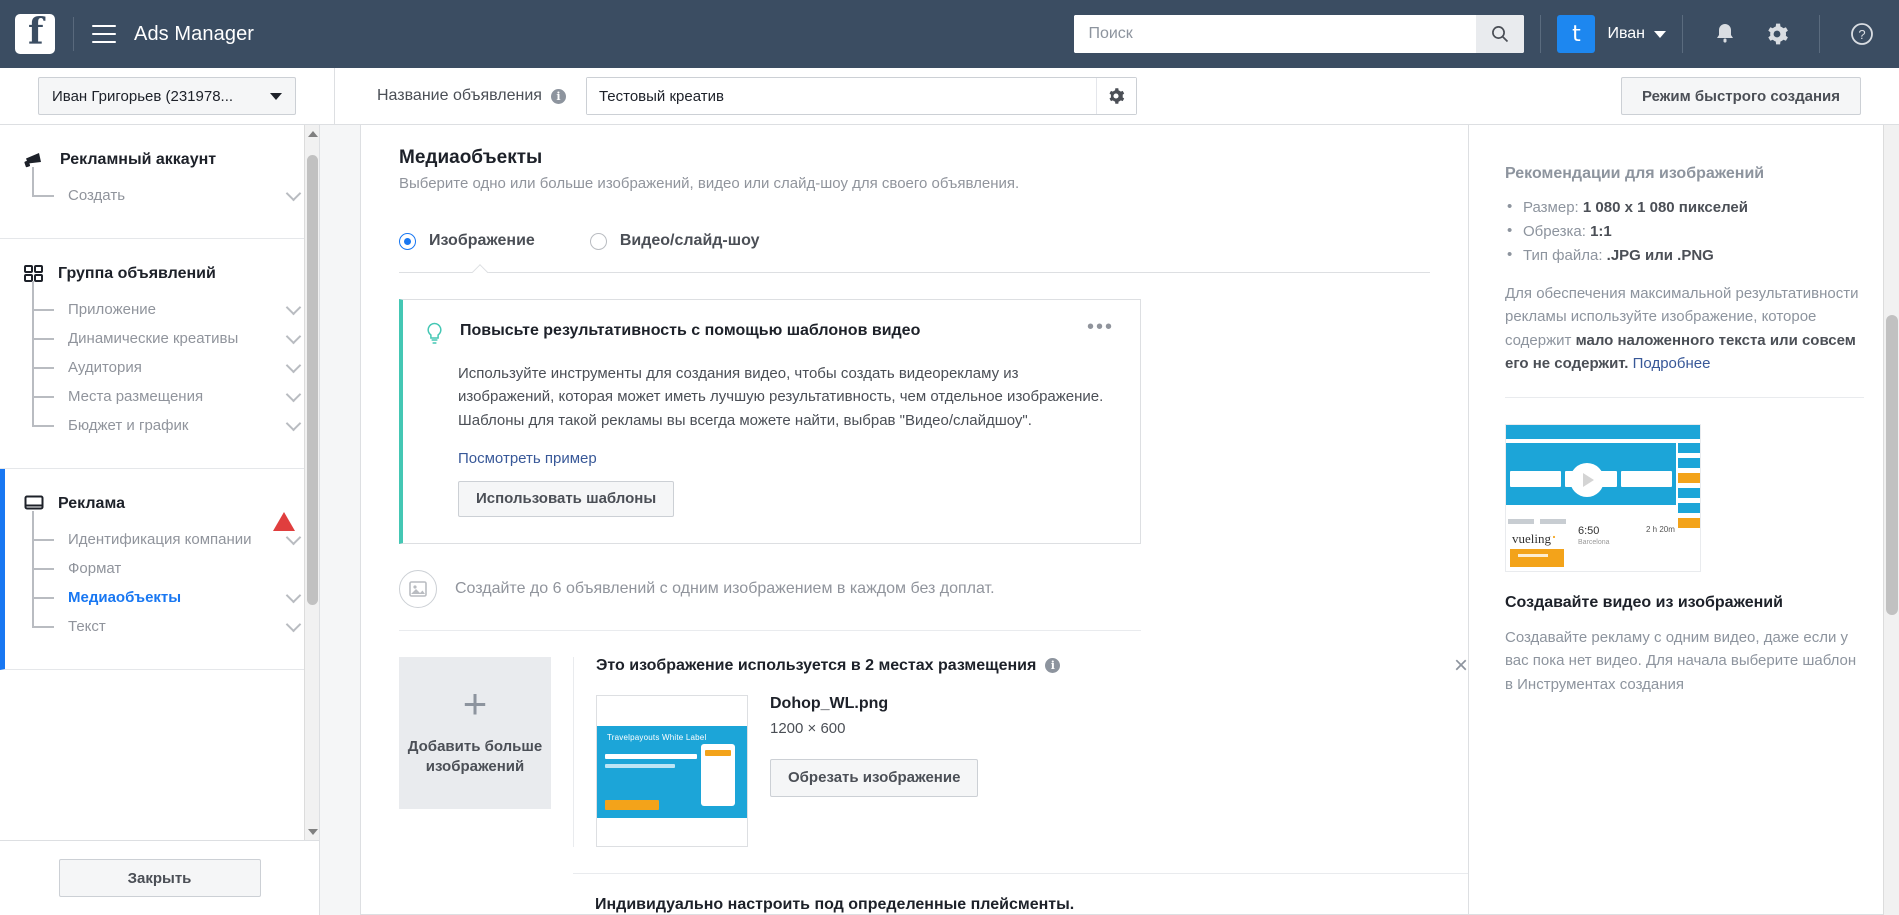  Describe the element at coordinates (312, 133) in the screenshot. I see `scroll-up-arrow-icon` at that location.